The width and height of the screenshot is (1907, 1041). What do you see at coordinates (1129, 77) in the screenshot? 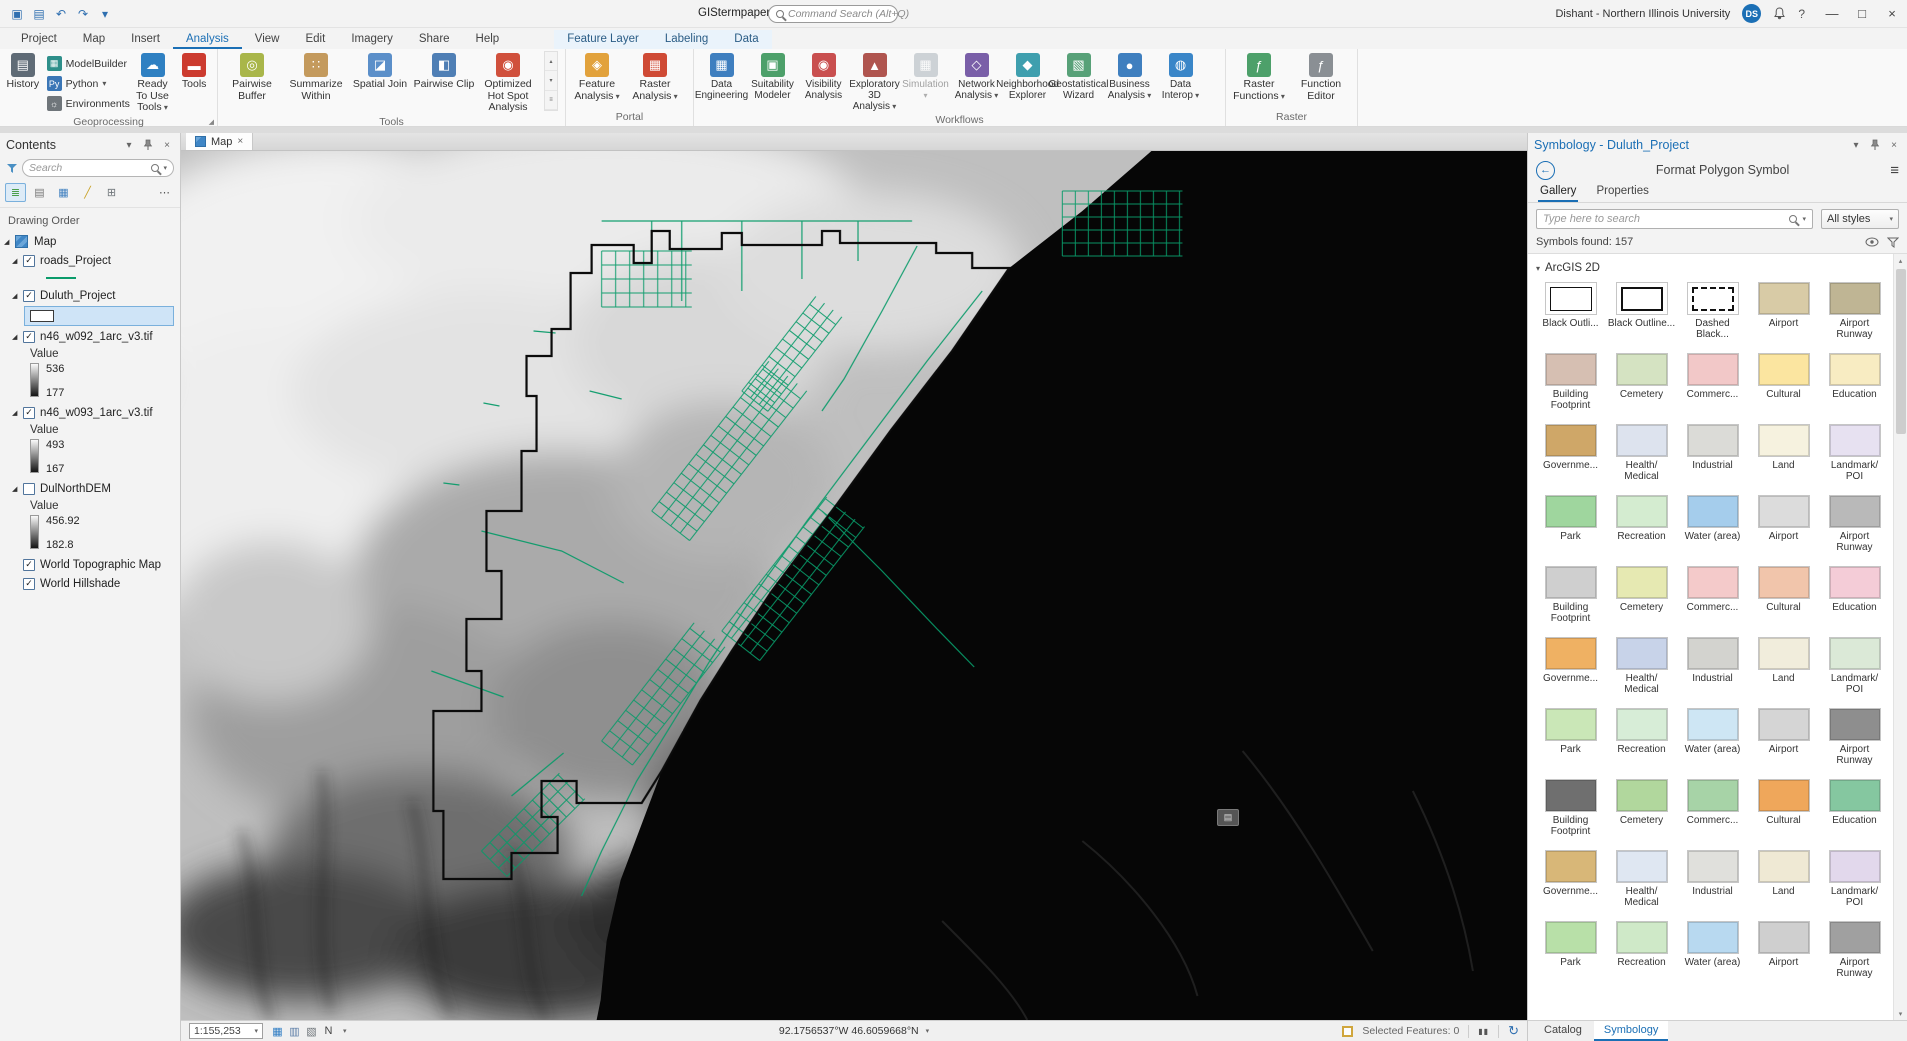
I see `ribbon-button-business-analysis: ● Business Analysis ▾` at bounding box center [1129, 77].